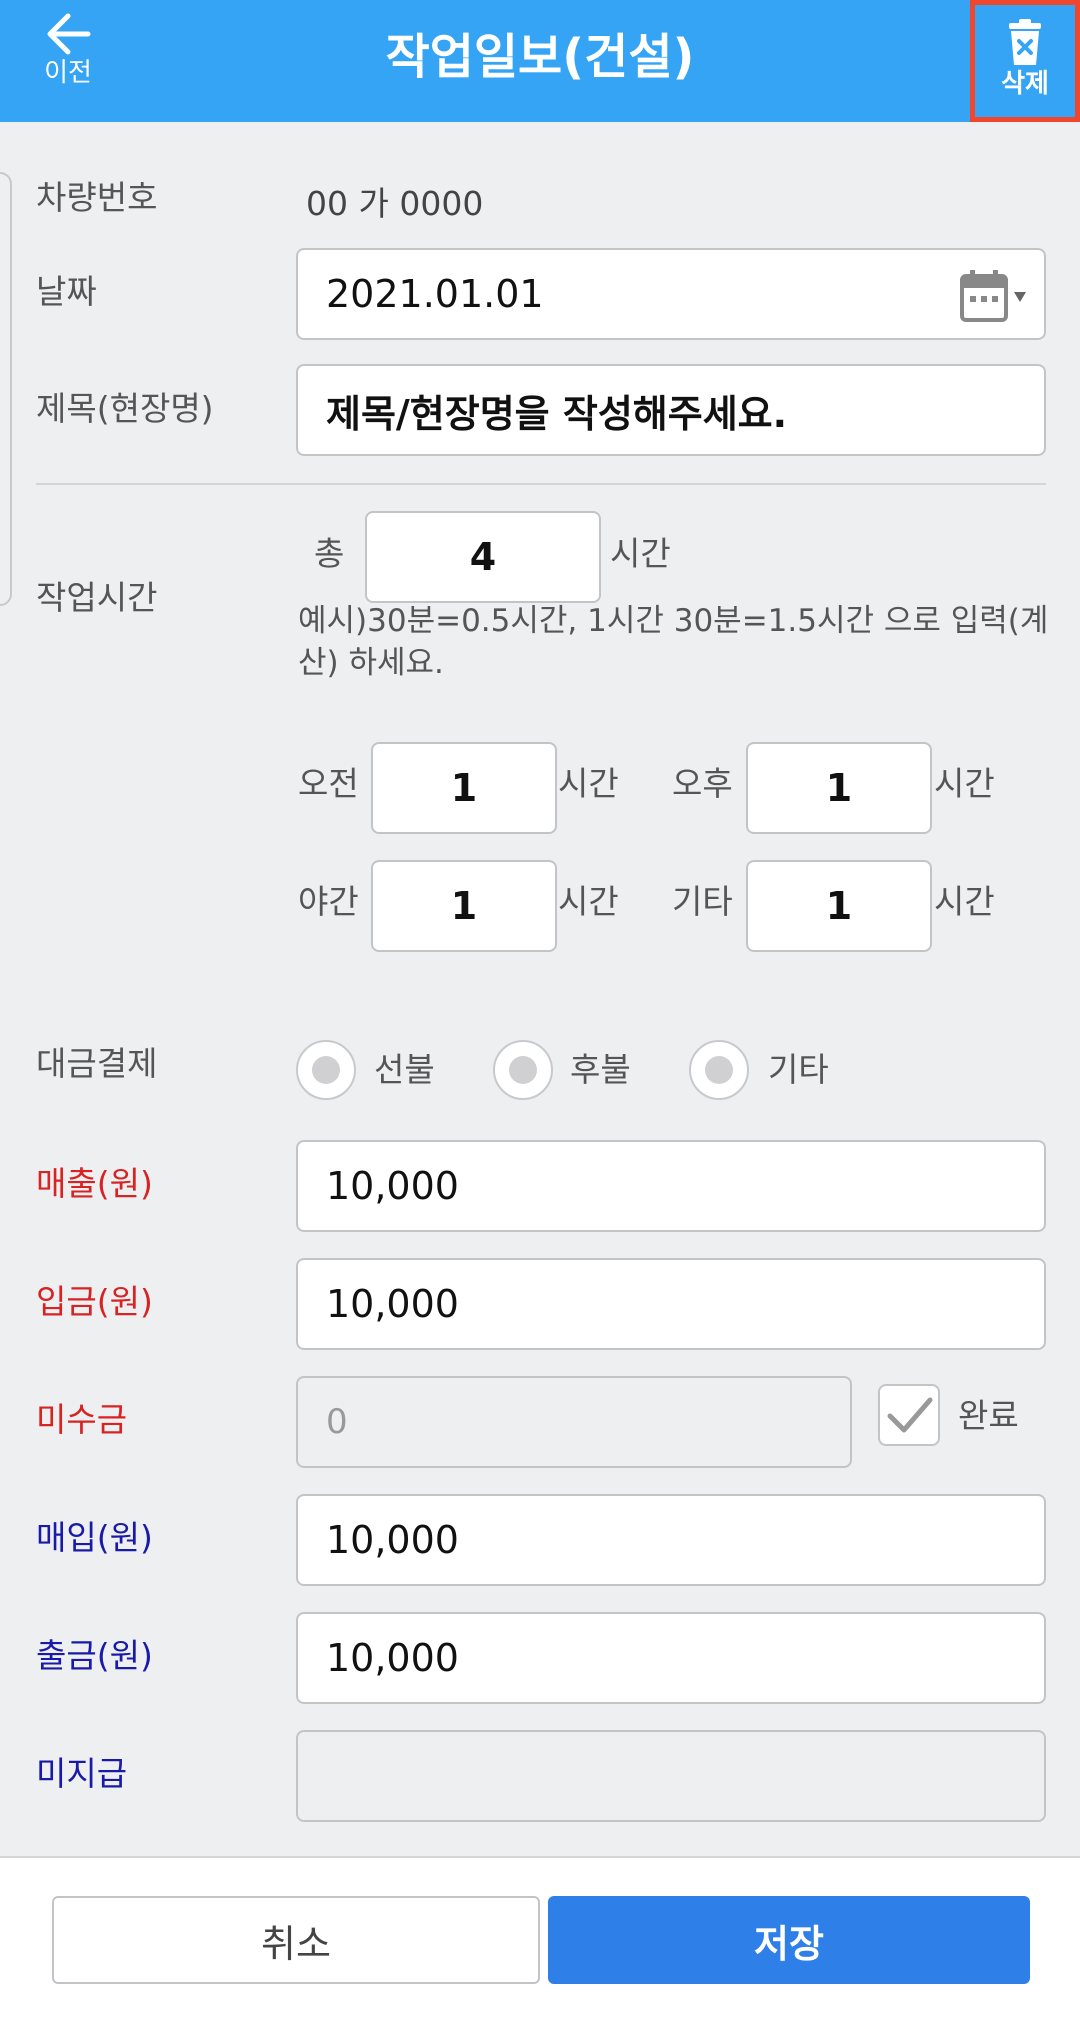 The width and height of the screenshot is (1080, 2022). Describe the element at coordinates (404, 1070) in the screenshot. I see `radio-prepaid-label: 선불` at that location.